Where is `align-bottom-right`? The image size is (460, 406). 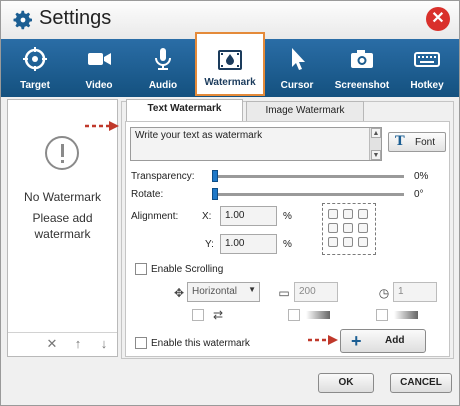
align-bottom-right is located at coordinates (363, 242).